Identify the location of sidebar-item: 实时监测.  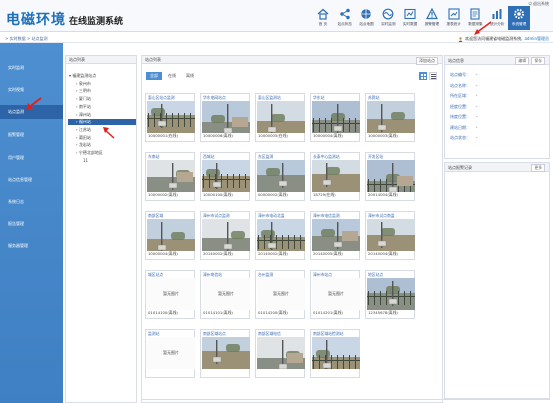
(31, 68).